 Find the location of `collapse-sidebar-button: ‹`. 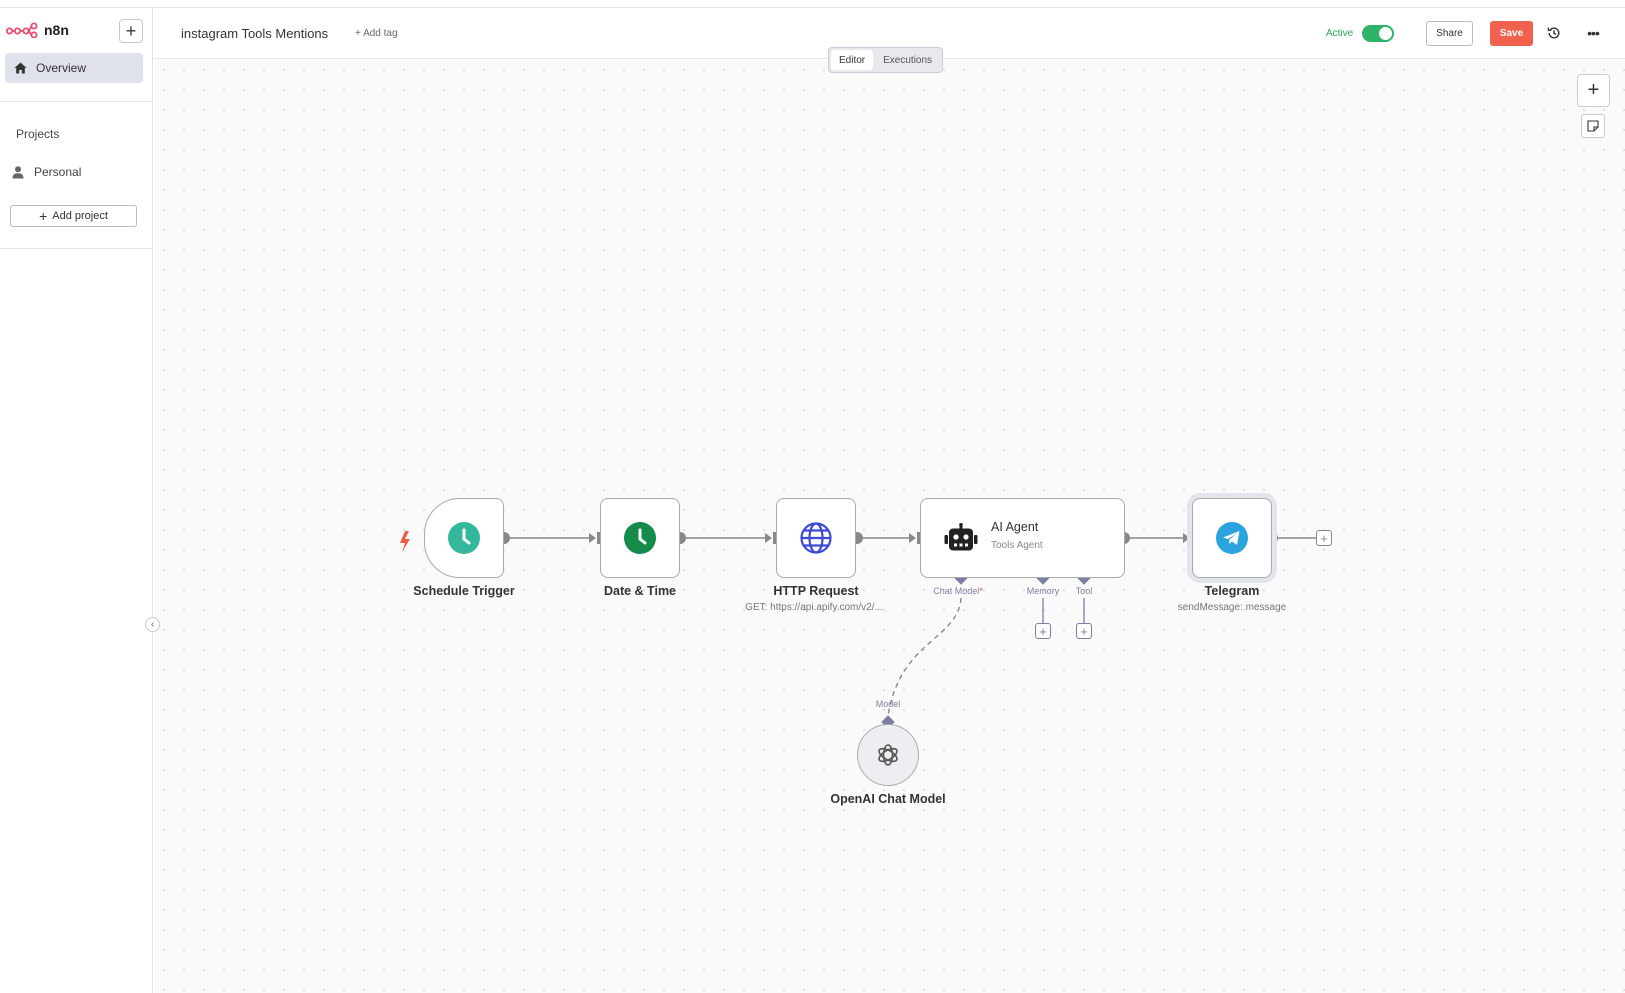

collapse-sidebar-button: ‹ is located at coordinates (152, 624).